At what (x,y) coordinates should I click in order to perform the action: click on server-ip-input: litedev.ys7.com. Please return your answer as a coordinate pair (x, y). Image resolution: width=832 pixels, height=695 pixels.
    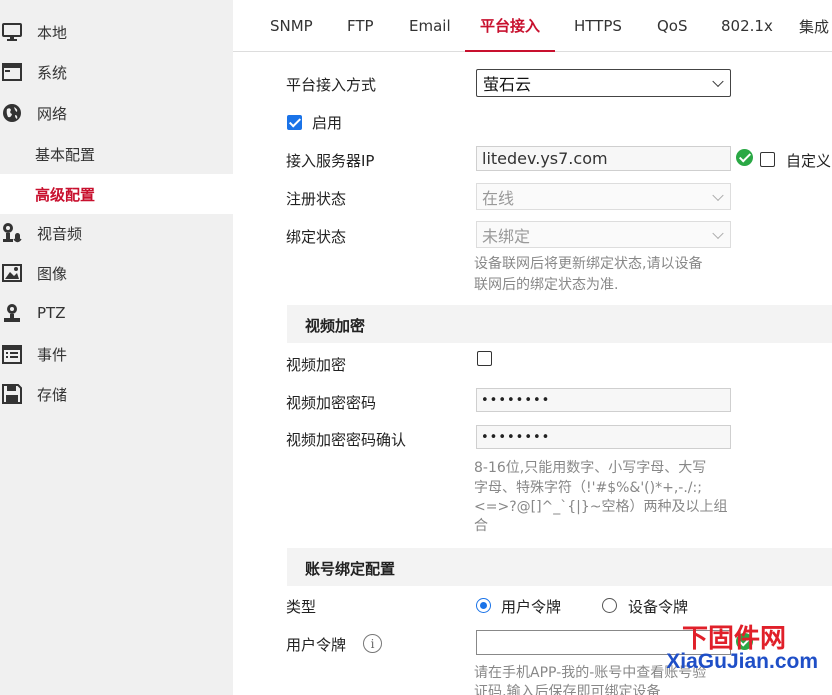
    Looking at the image, I should click on (603, 158).